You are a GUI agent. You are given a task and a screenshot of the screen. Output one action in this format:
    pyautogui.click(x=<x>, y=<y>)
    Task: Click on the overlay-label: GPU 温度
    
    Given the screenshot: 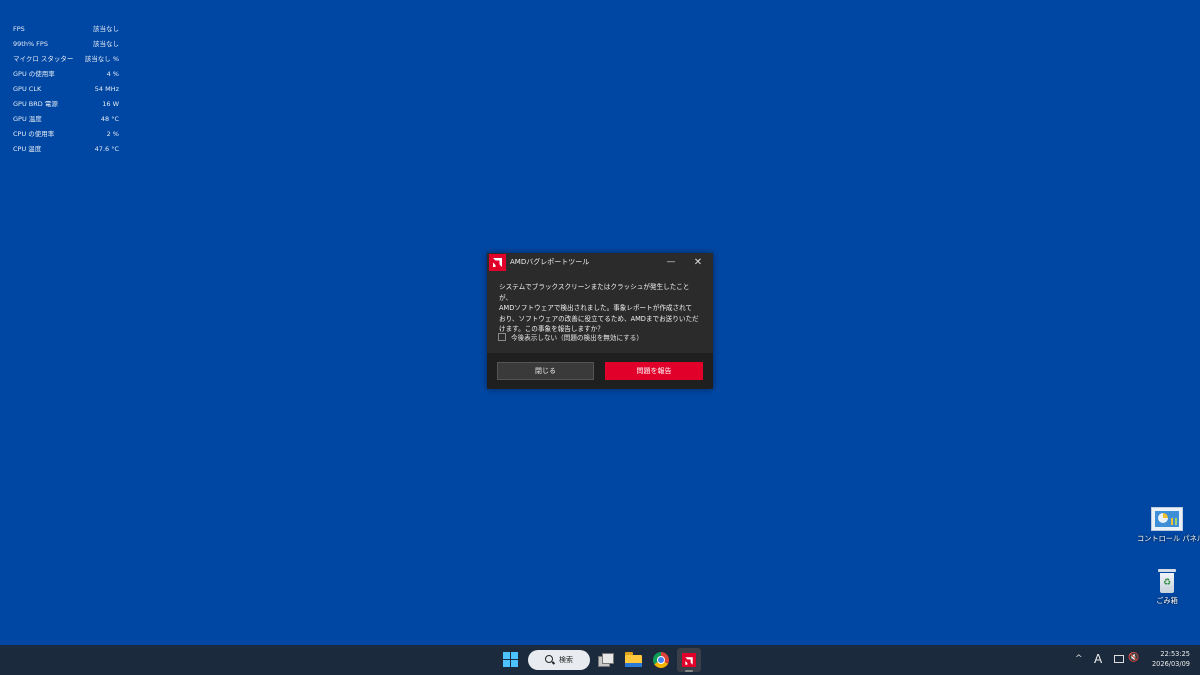 What is the action you would take?
    pyautogui.click(x=27, y=119)
    